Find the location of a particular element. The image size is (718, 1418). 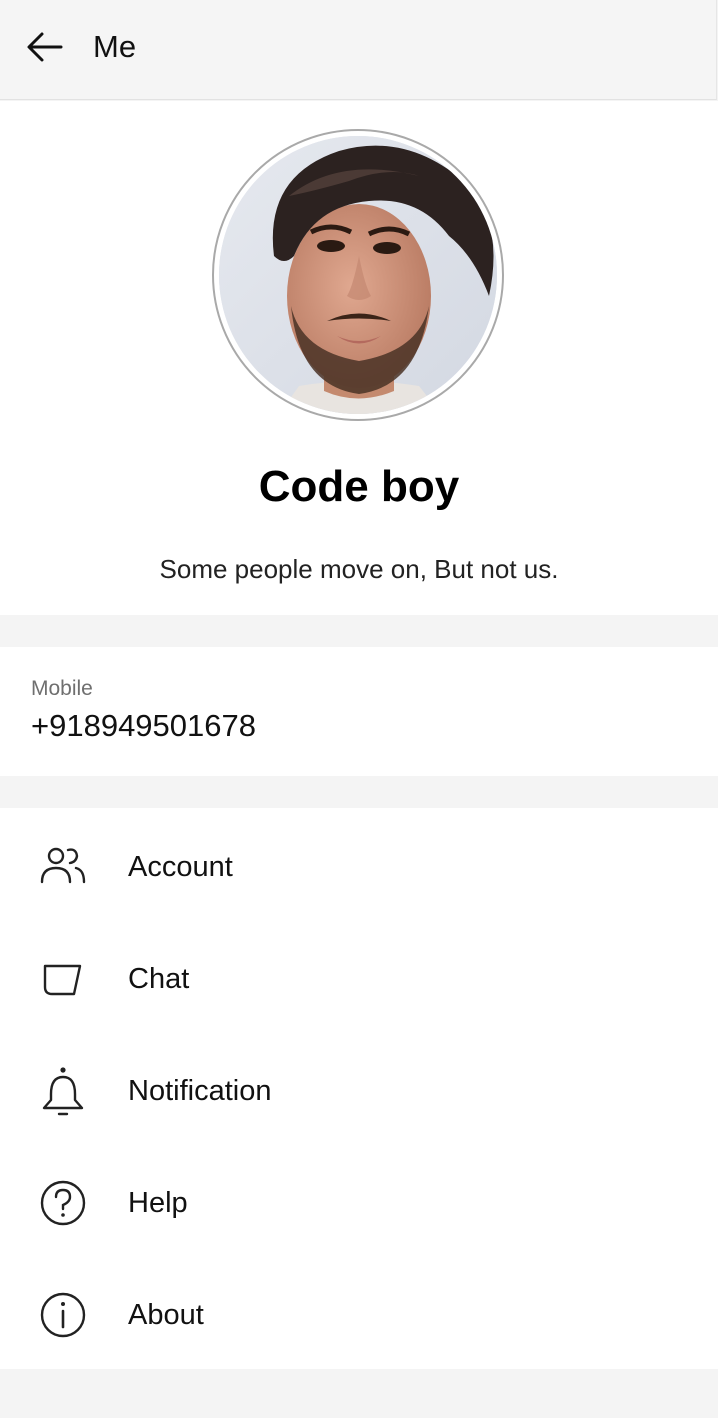

app-header: Me is located at coordinates (358, 50).